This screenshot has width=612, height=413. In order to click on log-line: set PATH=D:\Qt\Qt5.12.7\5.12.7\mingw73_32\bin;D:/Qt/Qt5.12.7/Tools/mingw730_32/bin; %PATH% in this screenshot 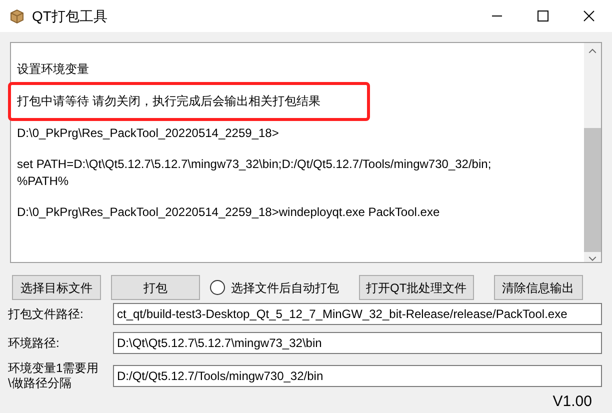, I will do `click(254, 173)`.